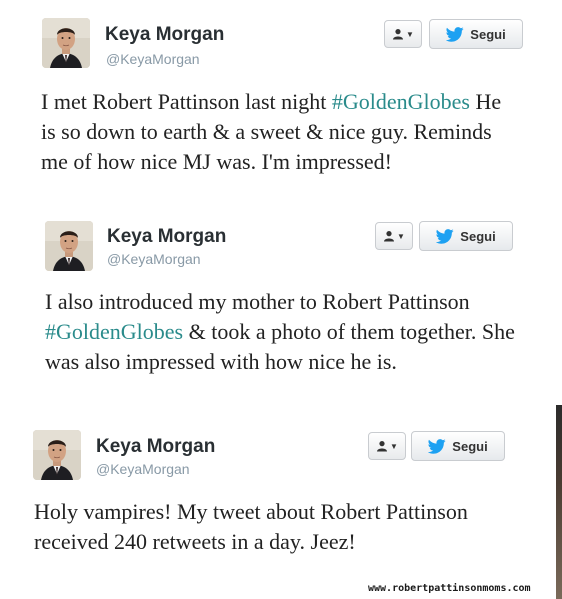 The image size is (562, 599). I want to click on adjacent-photo-edge, so click(559, 502).